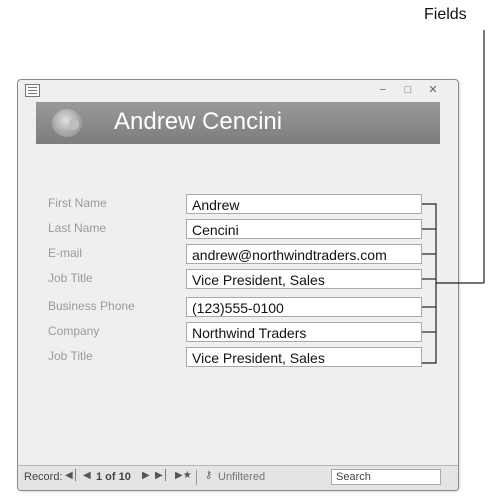  Describe the element at coordinates (453, 197) in the screenshot. I see `fields-callout-bracket` at that location.